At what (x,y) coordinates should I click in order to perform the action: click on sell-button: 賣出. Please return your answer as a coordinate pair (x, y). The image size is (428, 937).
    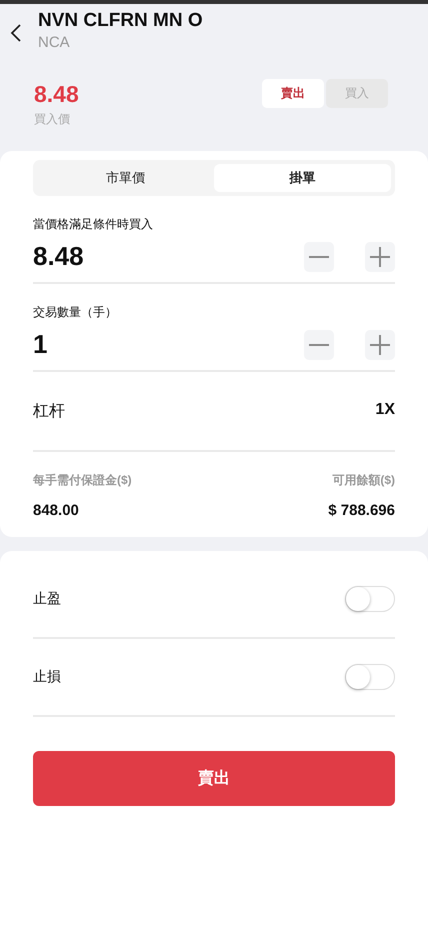
    Looking at the image, I should click on (214, 778).